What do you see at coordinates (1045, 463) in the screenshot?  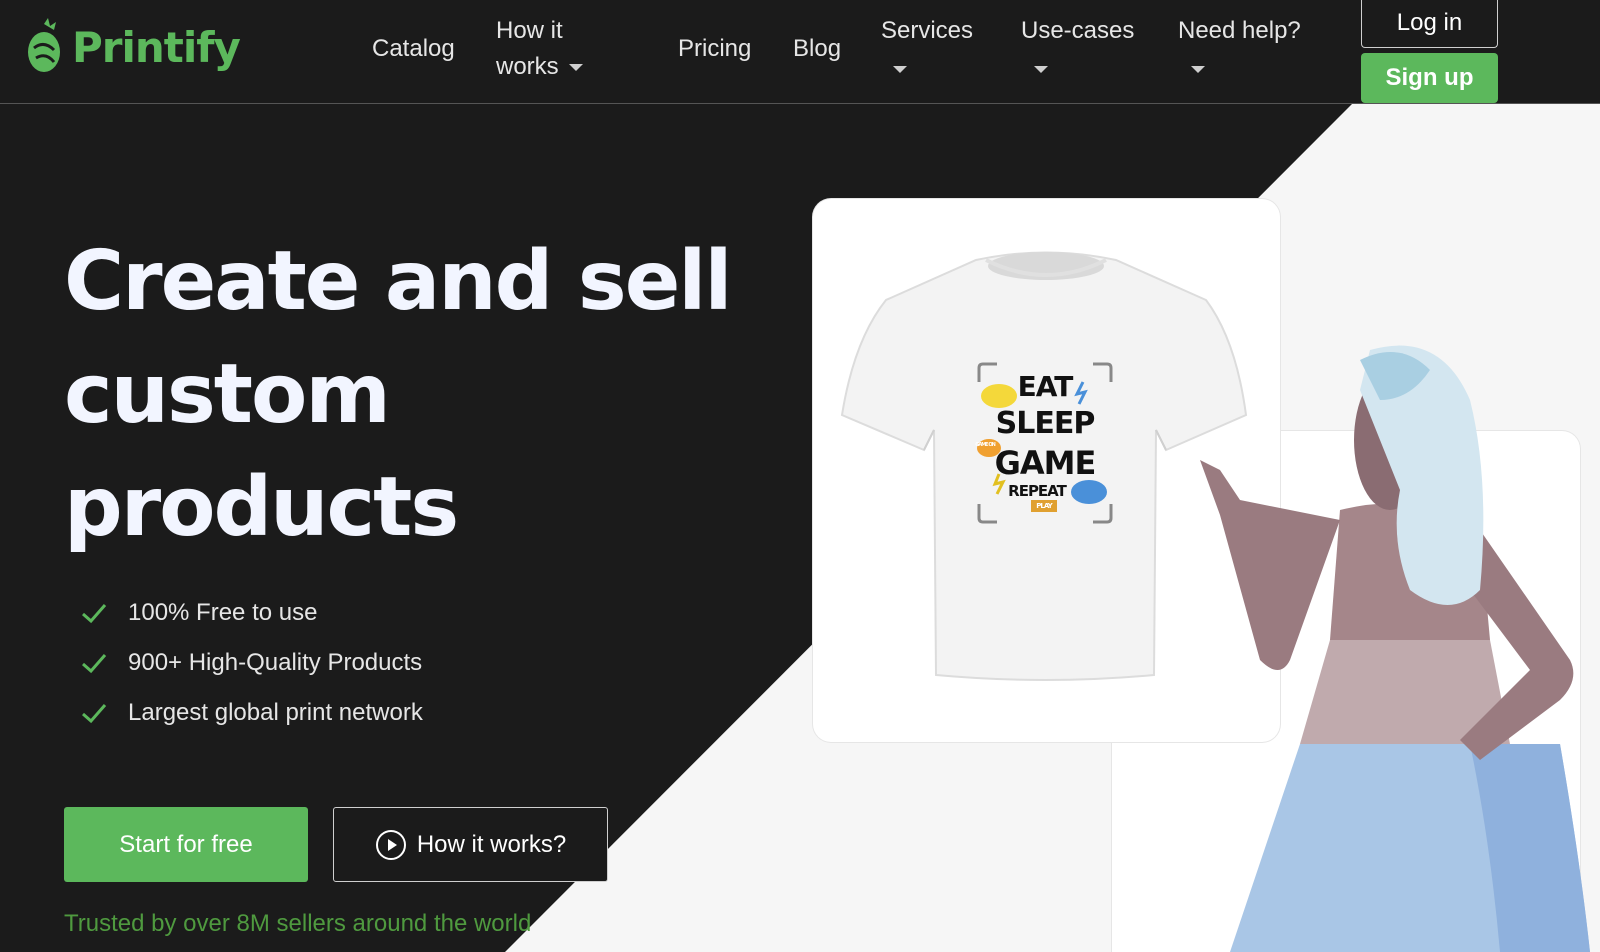 I see `design-text-game: GAME` at bounding box center [1045, 463].